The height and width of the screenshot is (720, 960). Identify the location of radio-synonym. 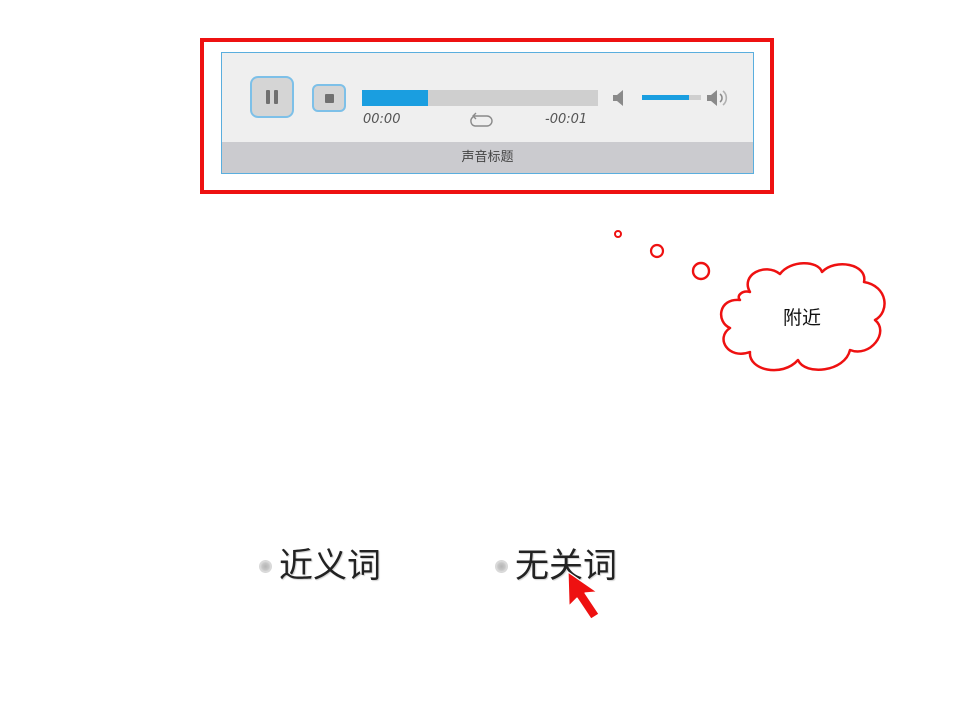
(265, 566).